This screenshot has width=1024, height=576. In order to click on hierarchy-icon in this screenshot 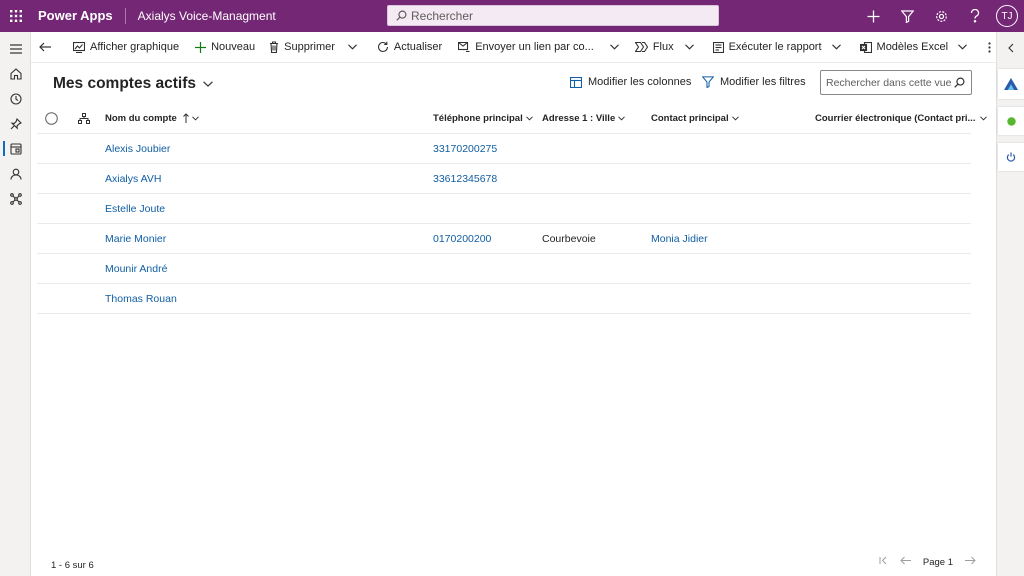, I will do `click(82, 118)`.